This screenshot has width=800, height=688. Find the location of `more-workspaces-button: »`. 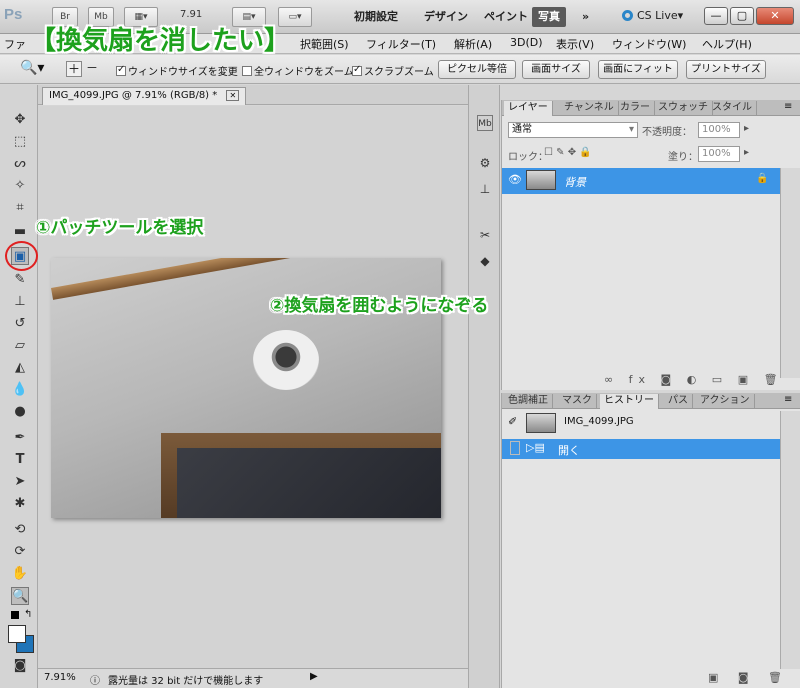

more-workspaces-button: » is located at coordinates (585, 17).